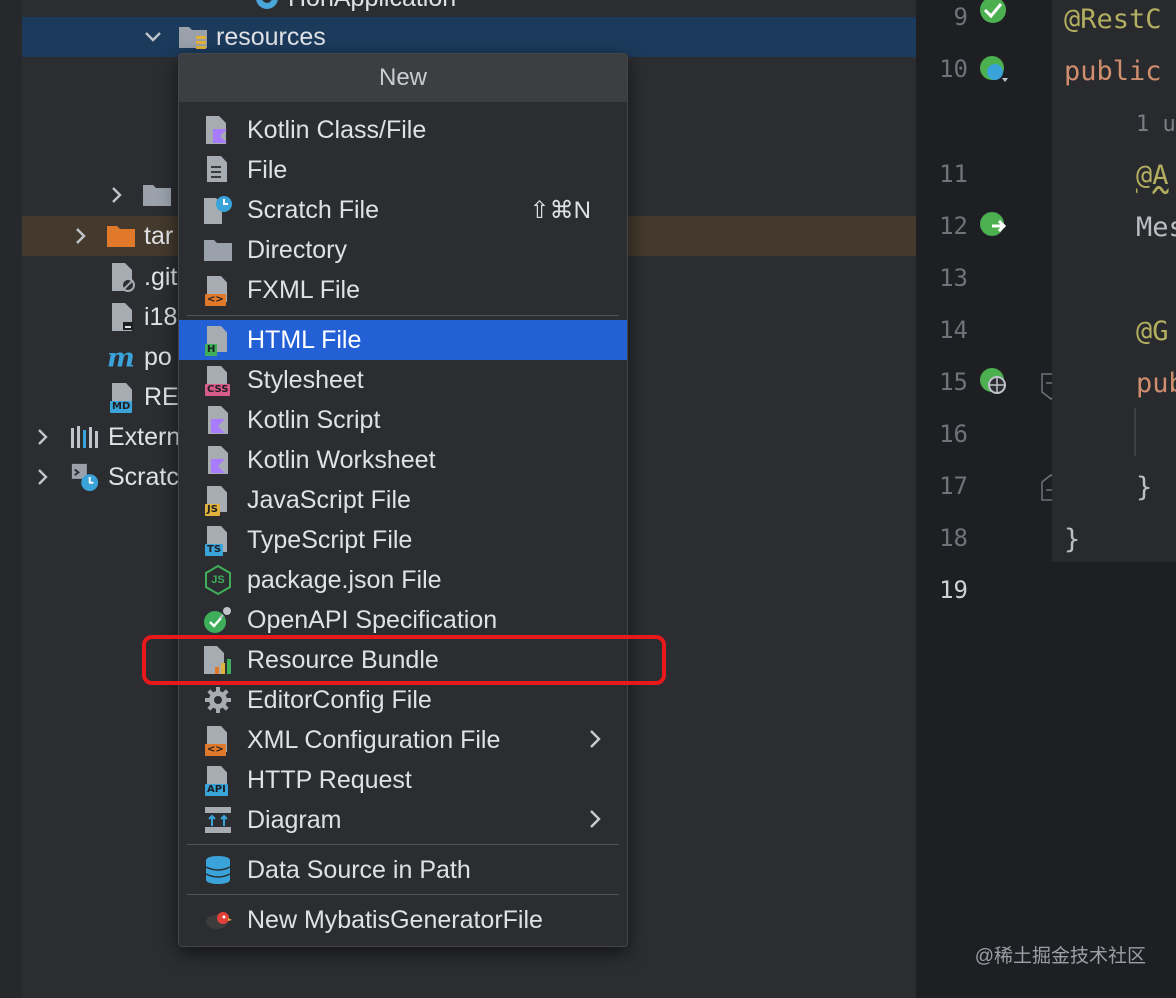 Image resolution: width=1176 pixels, height=998 pixels. Describe the element at coordinates (403, 130) in the screenshot. I see `menu-item-kotlin-class-file: Kotlin Class/File` at that location.